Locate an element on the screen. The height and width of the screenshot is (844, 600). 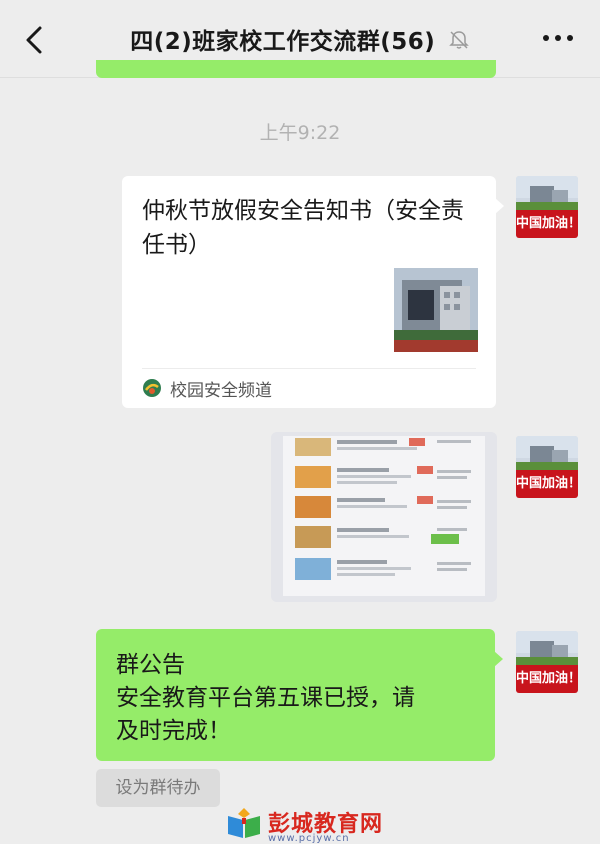
link-card-source: 校园安全频道 is located at coordinates (207, 388).